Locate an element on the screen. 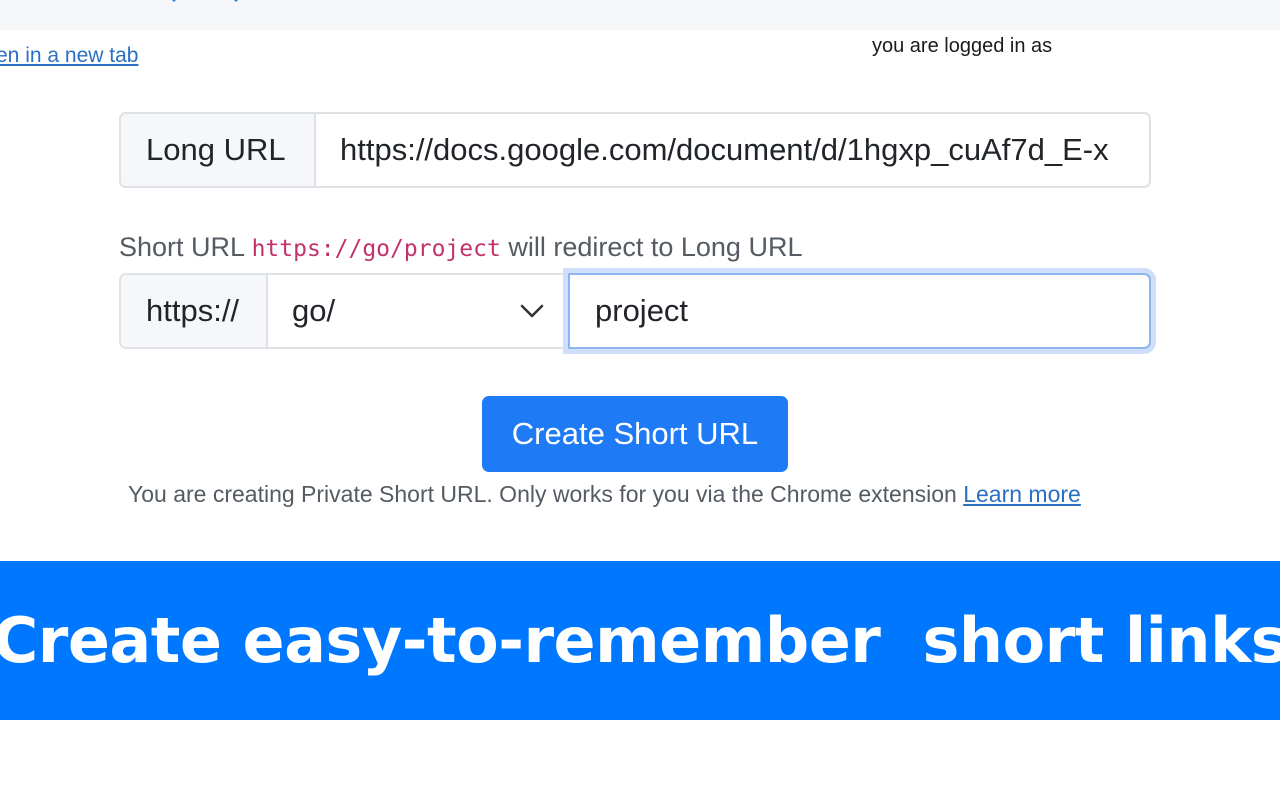 This screenshot has height=800, width=1280. short-url-group: https:// go/ project is located at coordinates (635, 311).